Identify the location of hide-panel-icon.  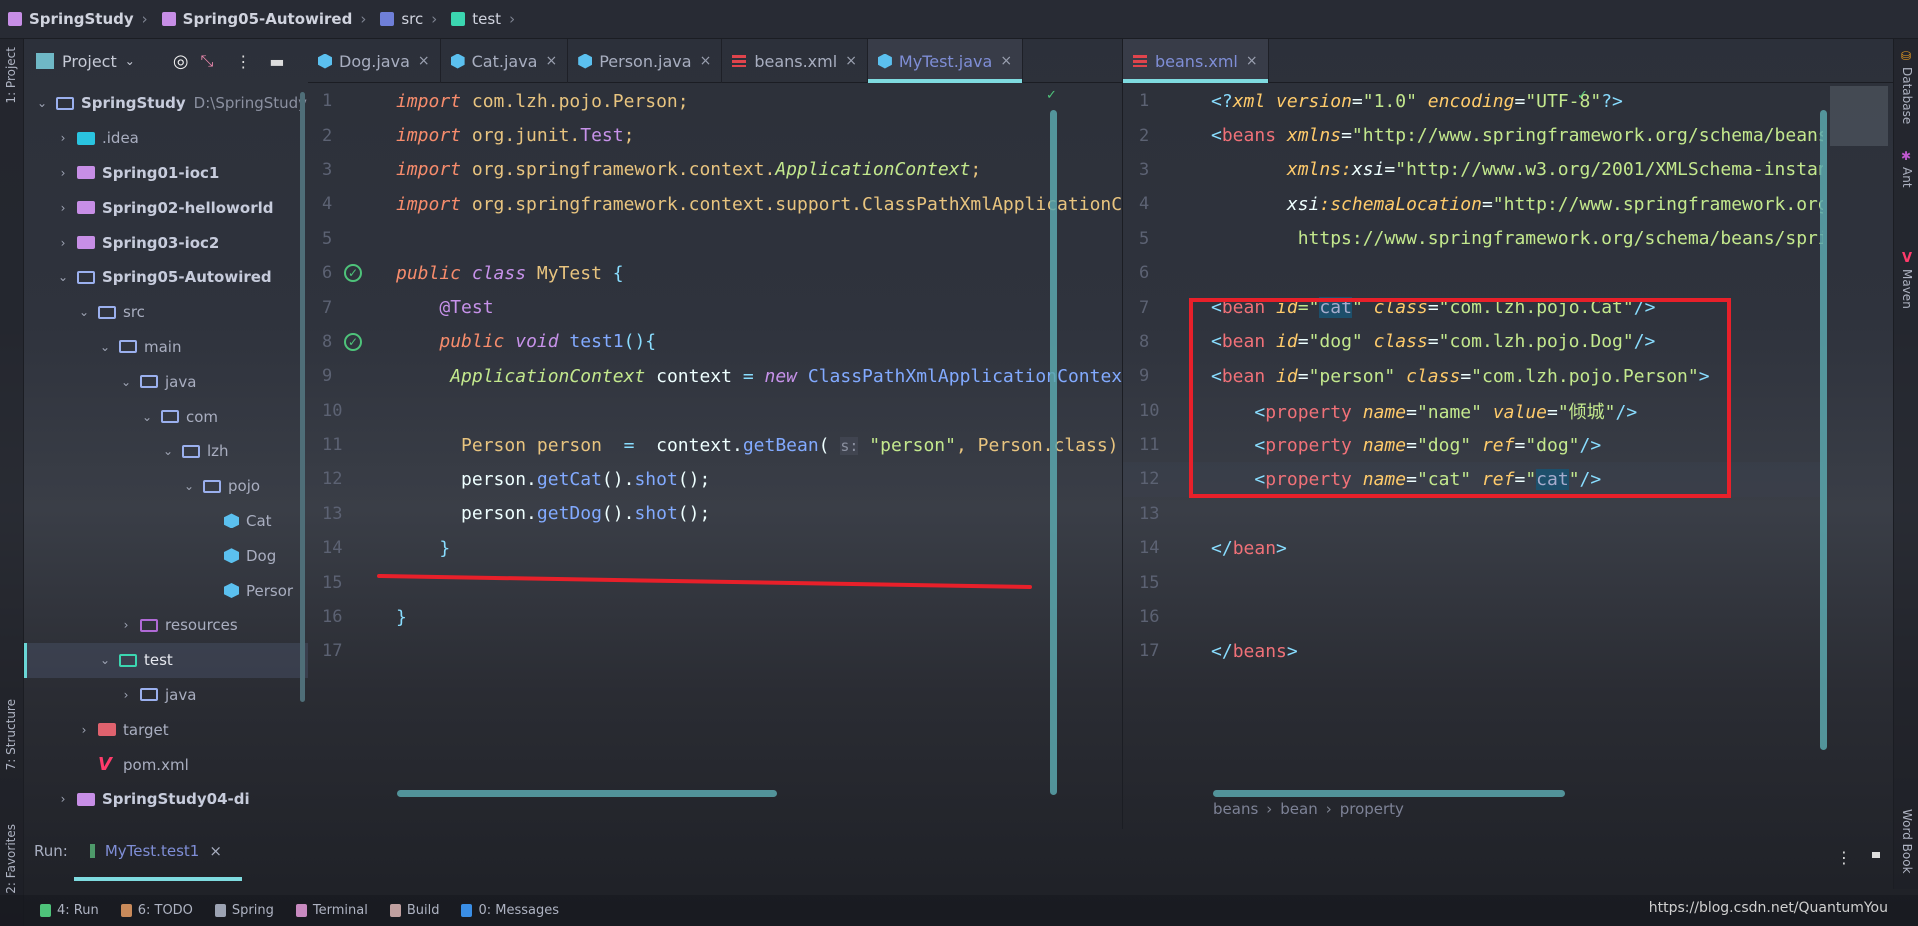
(1876, 855).